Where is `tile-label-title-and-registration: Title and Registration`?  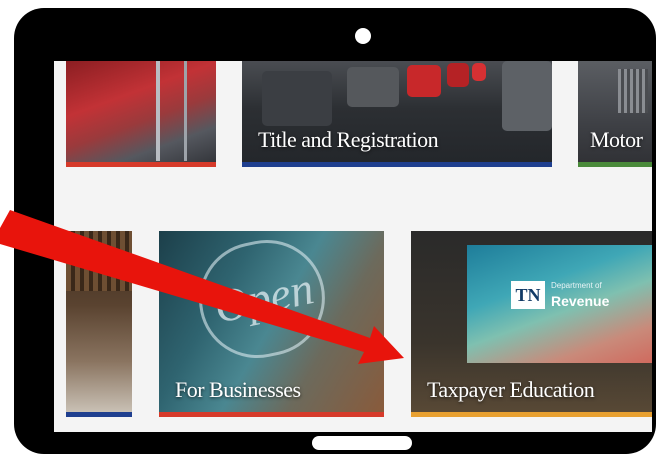
tile-label-title-and-registration: Title and Registration is located at coordinates (348, 139).